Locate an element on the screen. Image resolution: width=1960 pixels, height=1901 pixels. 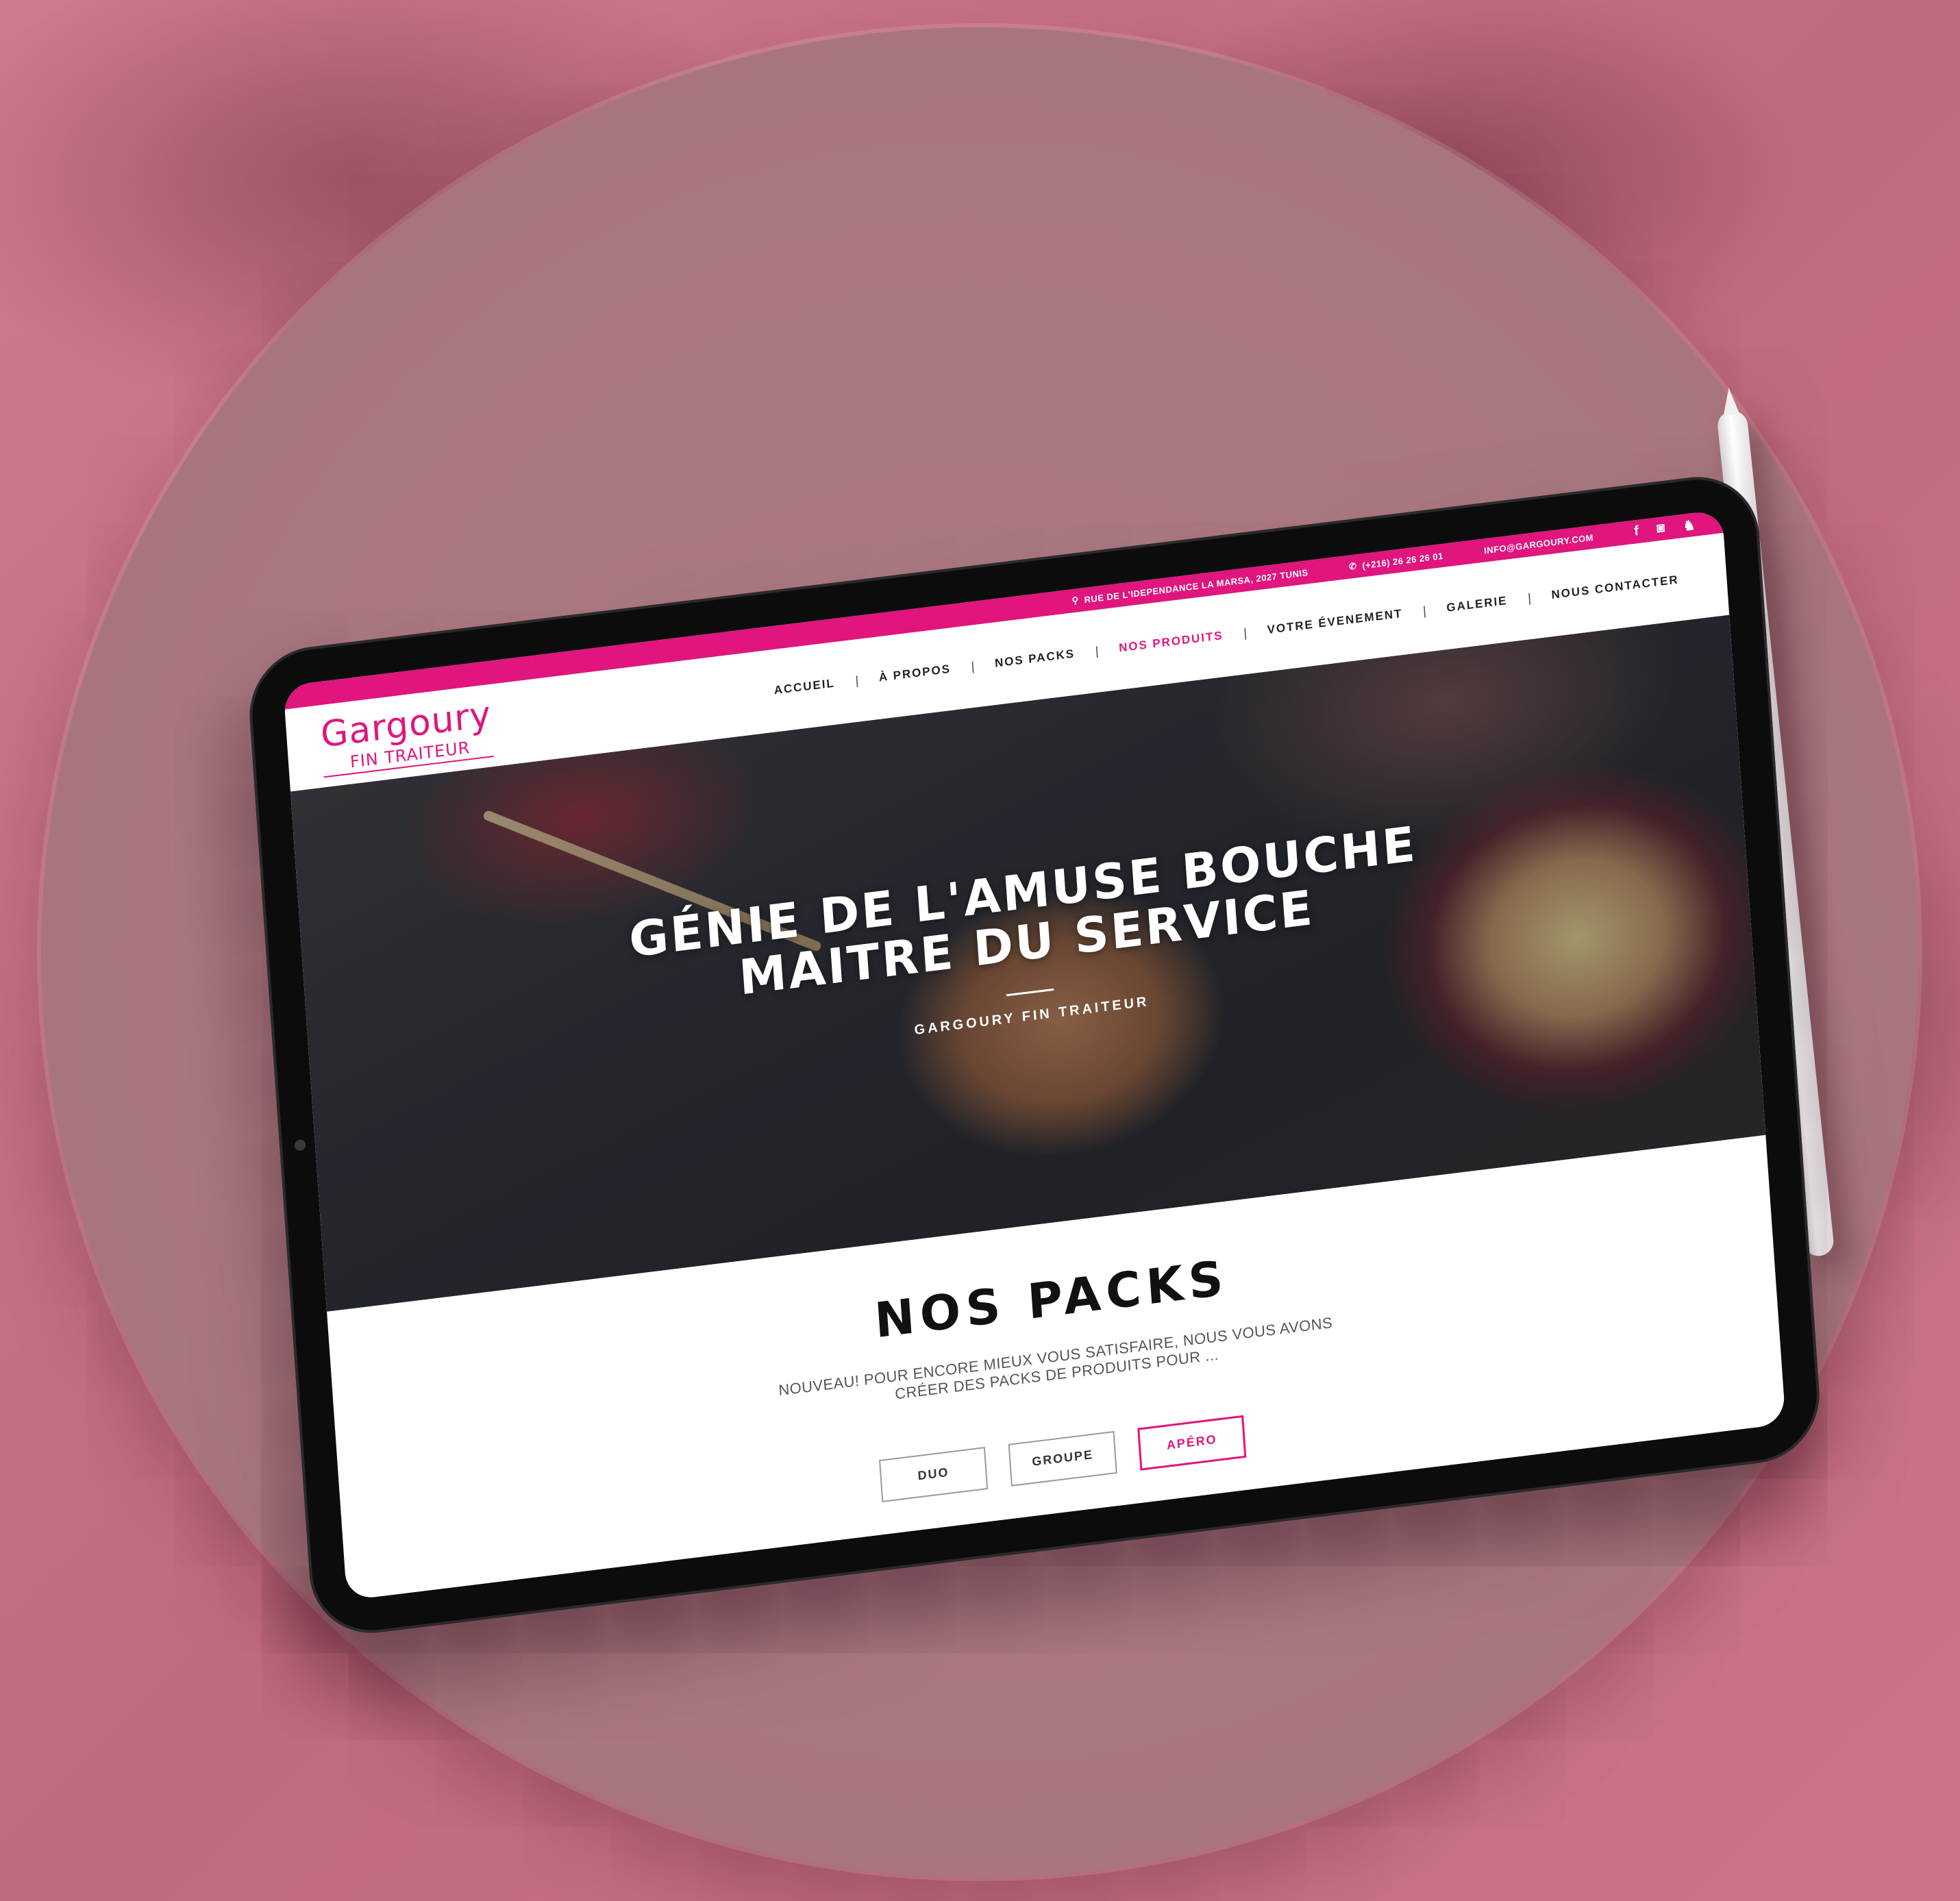
nav-item-a-propos: À PROPOS is located at coordinates (915, 673).